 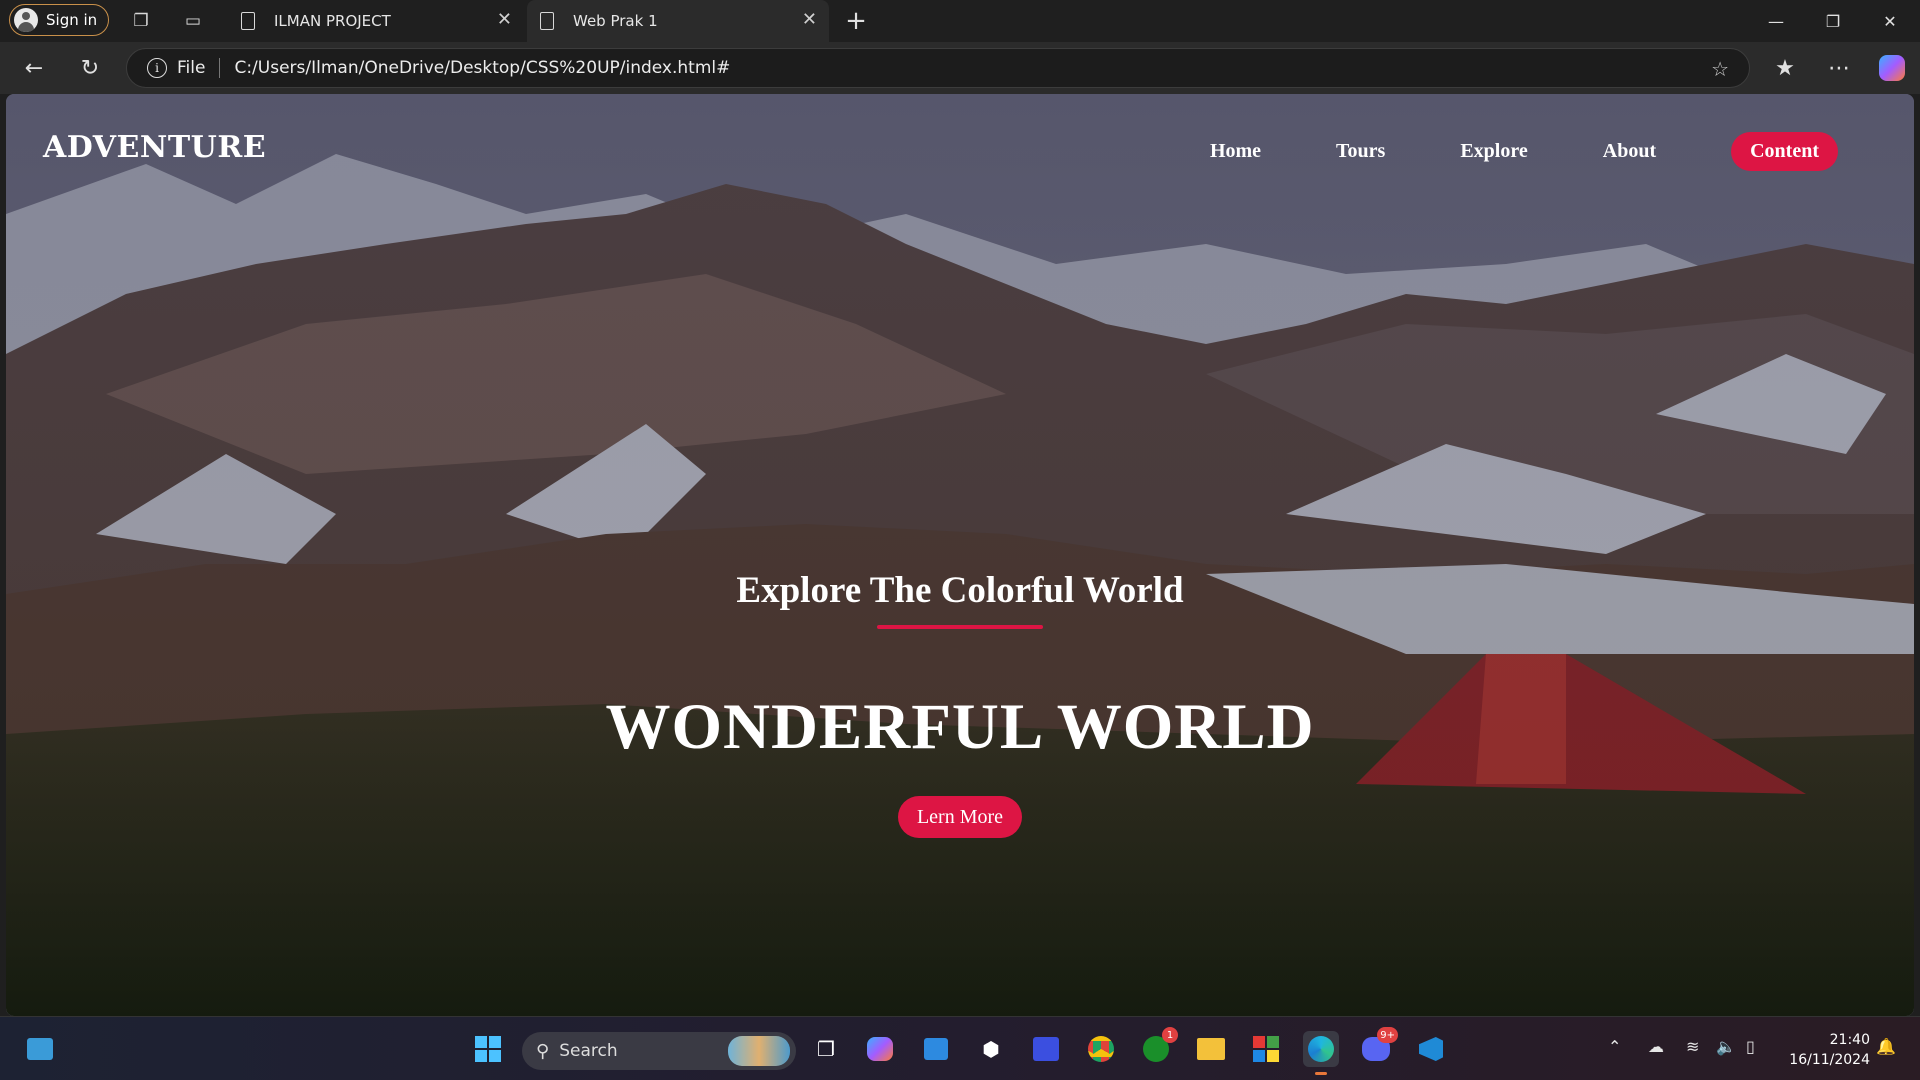 What do you see at coordinates (543, 1051) in the screenshot?
I see `search-icon: ⚲` at bounding box center [543, 1051].